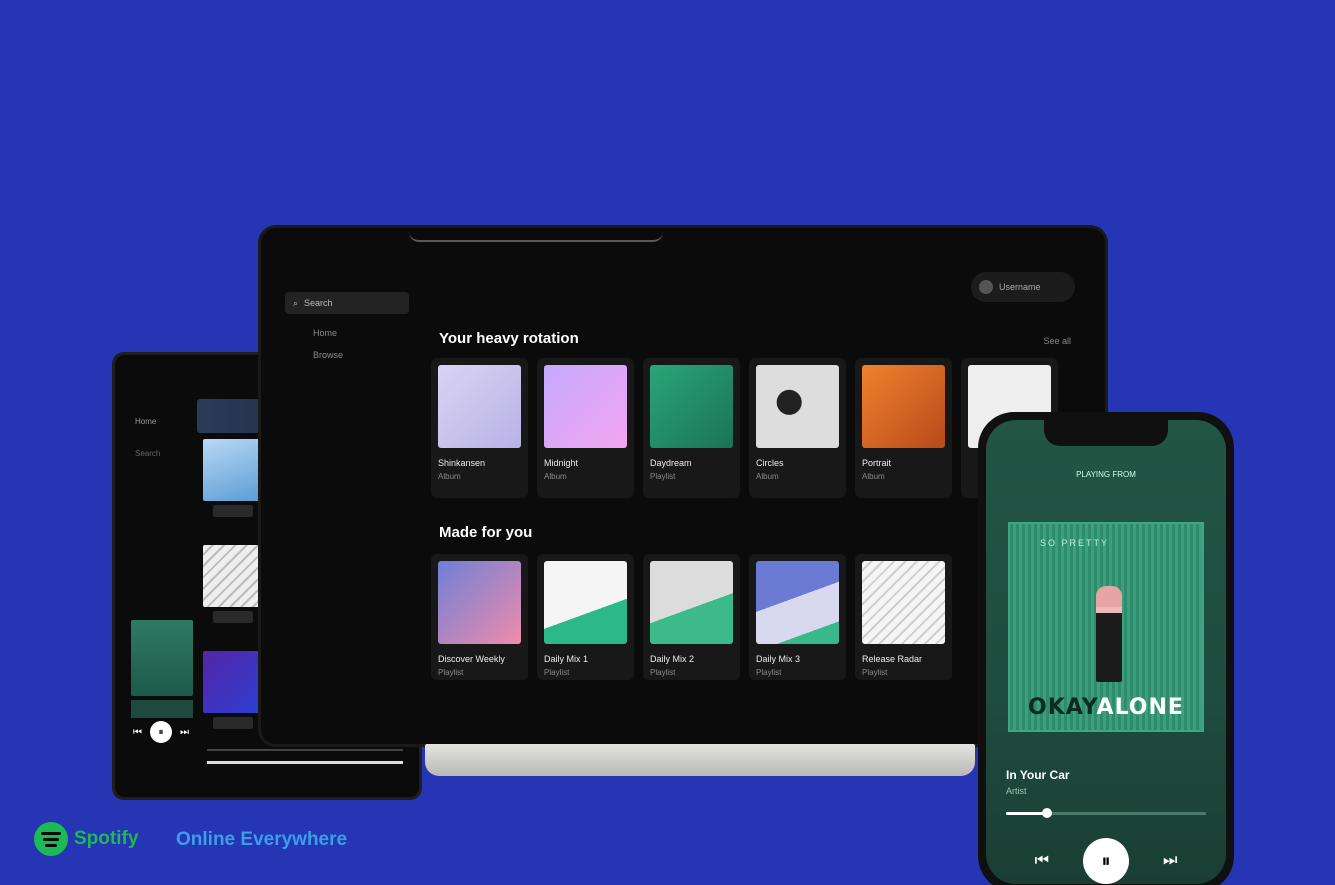 This screenshot has height=885, width=1335. Describe the element at coordinates (305, 762) in the screenshot. I see `tablet-progress-bar` at that location.